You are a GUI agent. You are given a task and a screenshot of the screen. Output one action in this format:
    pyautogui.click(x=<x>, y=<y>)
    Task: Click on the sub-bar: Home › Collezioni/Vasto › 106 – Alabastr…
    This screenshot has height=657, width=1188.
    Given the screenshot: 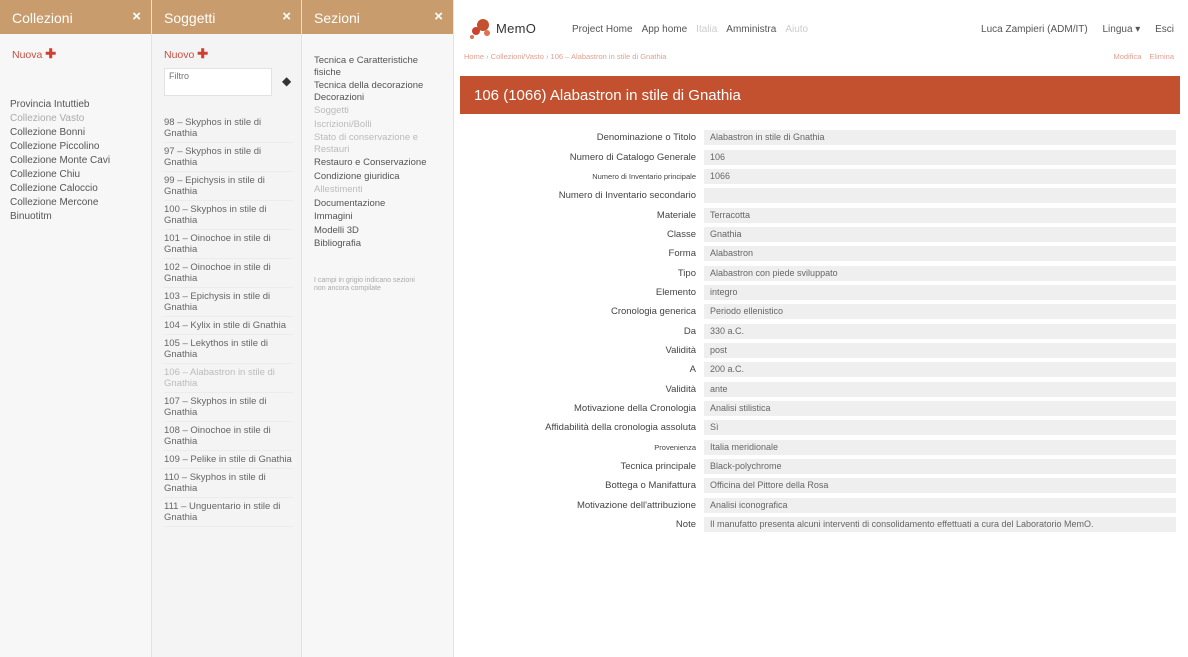 What is the action you would take?
    pyautogui.click(x=821, y=57)
    